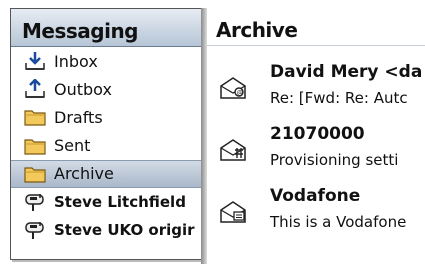 Image resolution: width=425 pixels, height=264 pixels. I want to click on folder-item-mailbox-steve-litchfield: Steve Litchfield, so click(107, 202).